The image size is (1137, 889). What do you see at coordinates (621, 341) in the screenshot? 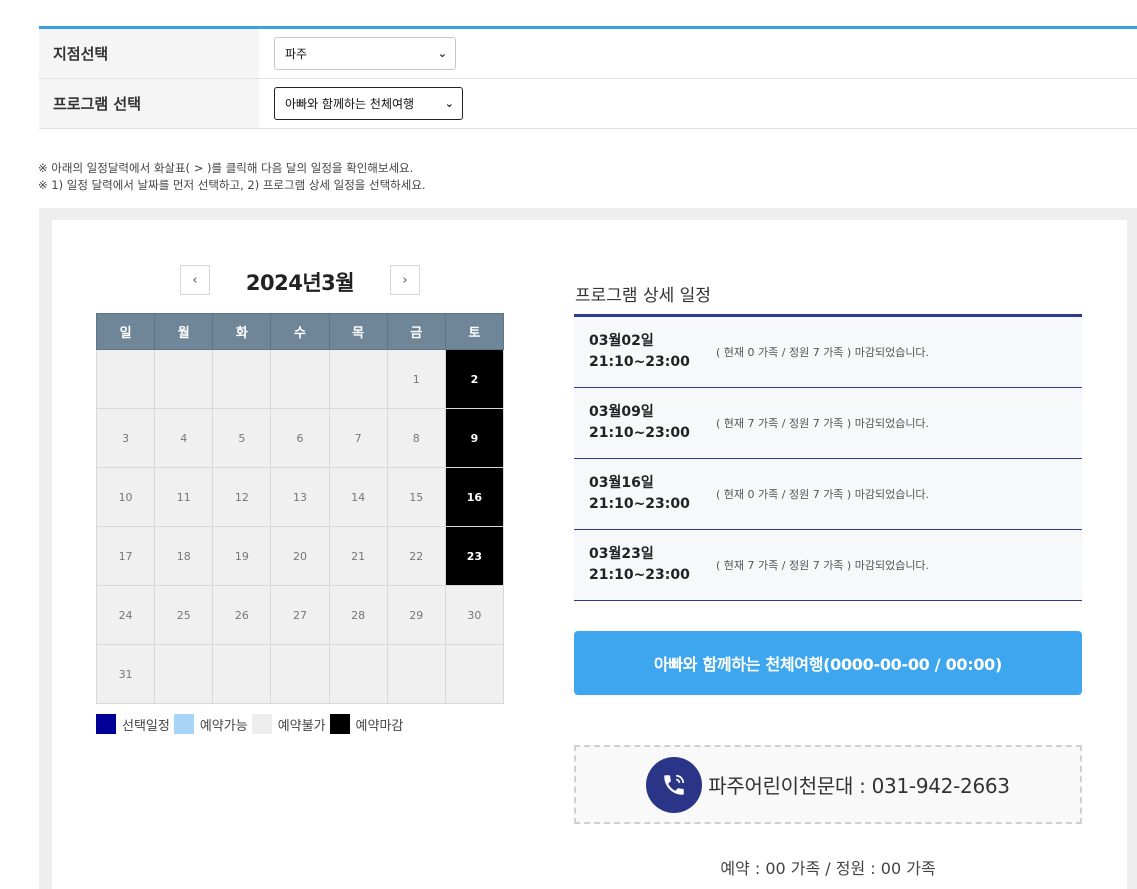
I see `schedule-date: 03월02일` at bounding box center [621, 341].